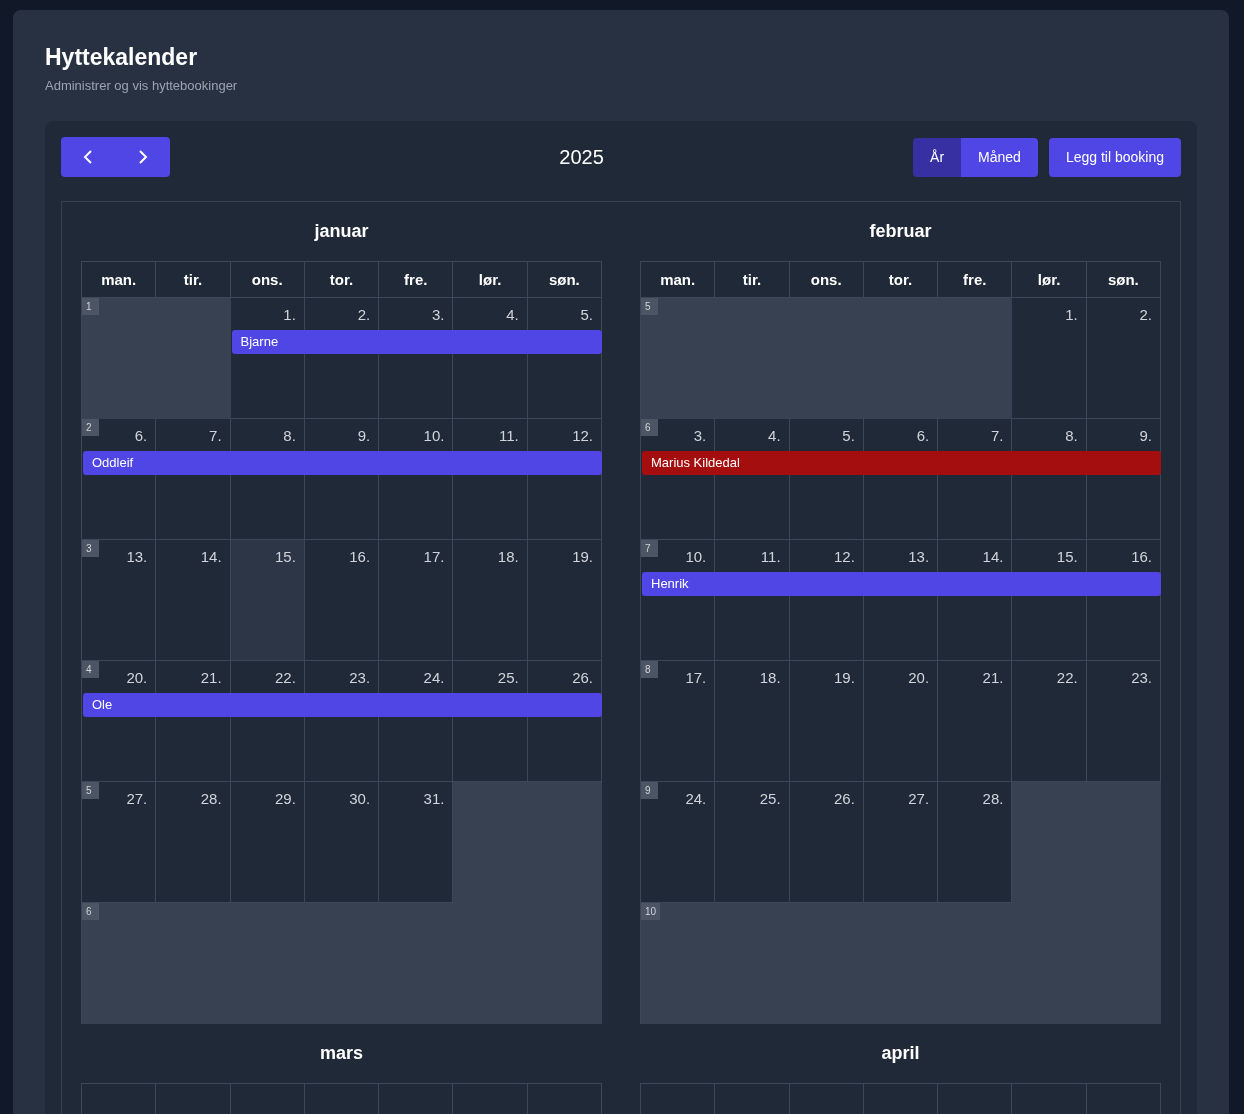 The width and height of the screenshot is (1244, 1114). Describe the element at coordinates (901, 722) in the screenshot. I see `day-cell: 20.` at that location.